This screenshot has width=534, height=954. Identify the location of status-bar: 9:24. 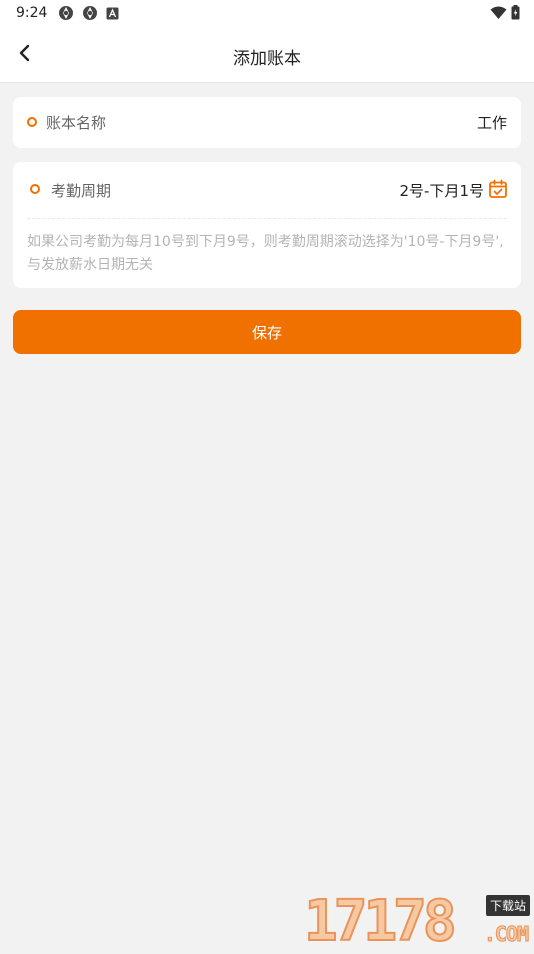
(267, 14).